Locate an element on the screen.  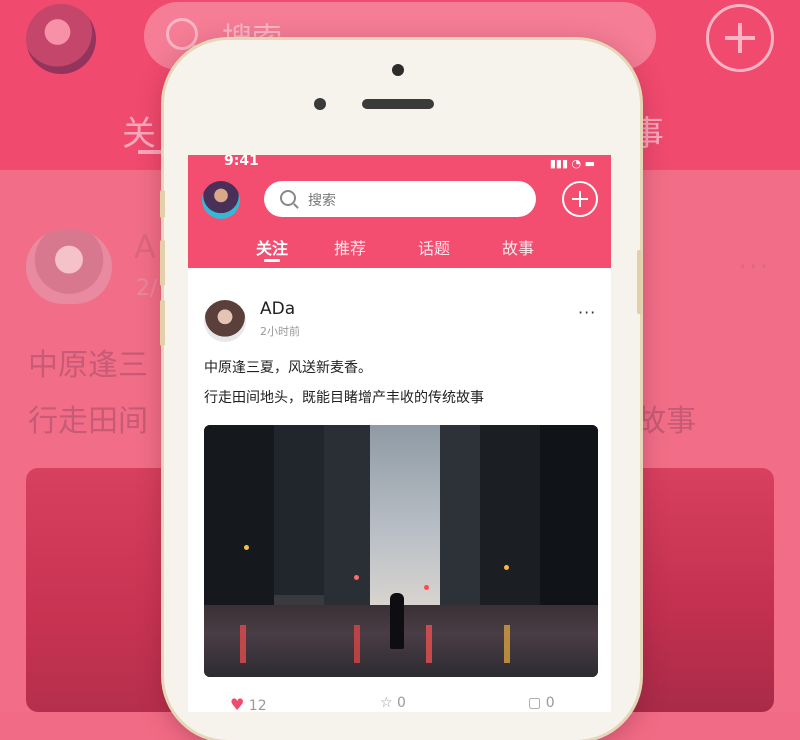
comment-button: ▢ 0 is located at coordinates (541, 703).